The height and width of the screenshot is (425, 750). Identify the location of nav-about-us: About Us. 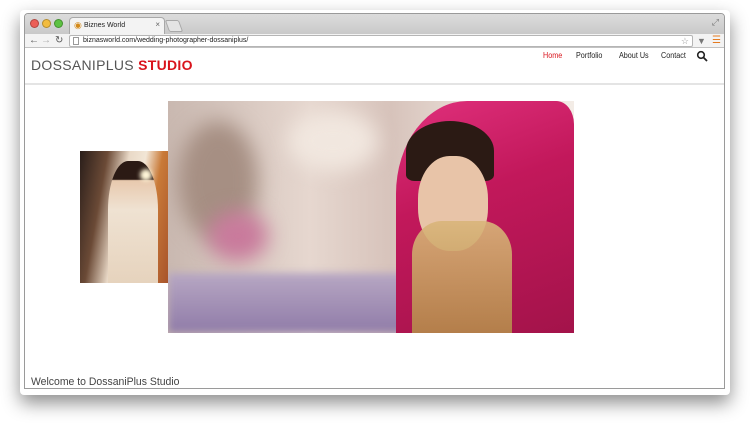
(634, 55).